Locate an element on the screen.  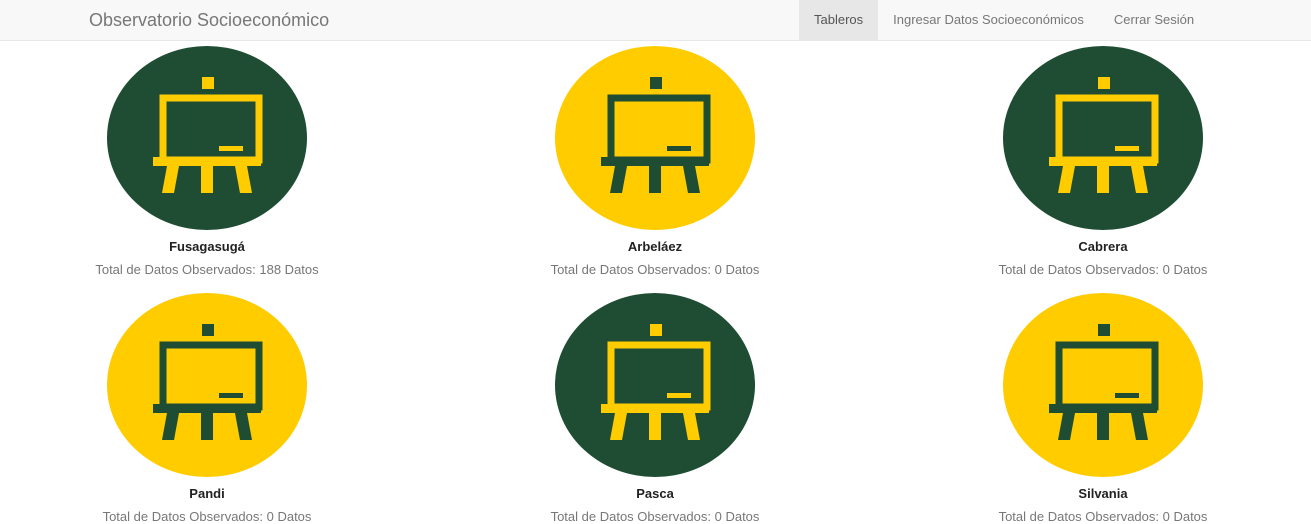
municipality-card: Pasca Total de Datos Observados: 0 Datos is located at coordinates (655, 408).